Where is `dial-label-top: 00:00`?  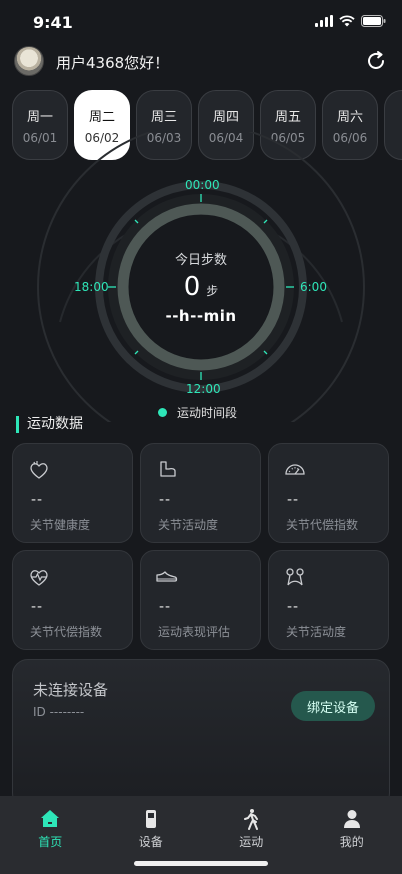 dial-label-top: 00:00 is located at coordinates (202, 185).